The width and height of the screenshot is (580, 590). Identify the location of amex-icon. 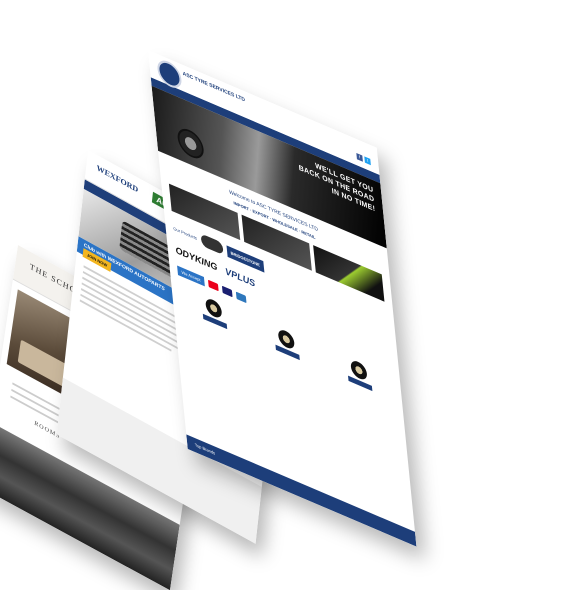
(241, 297).